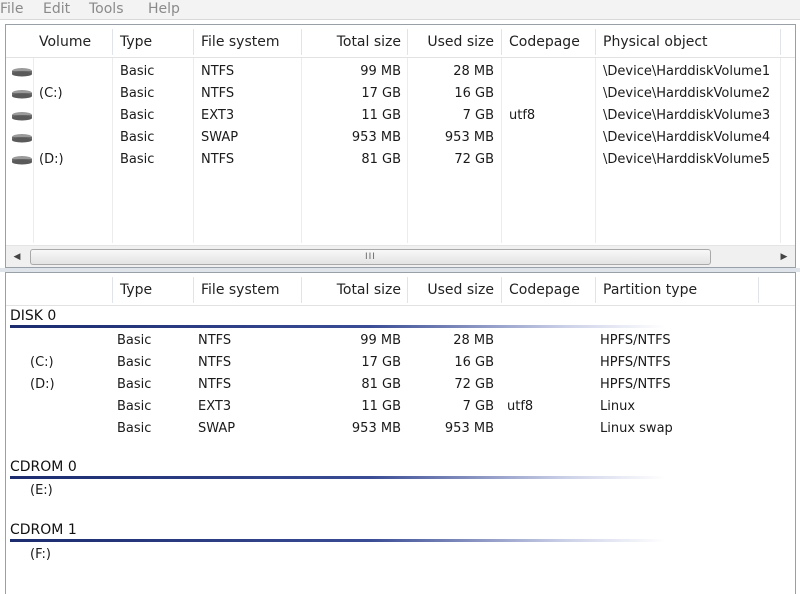 This screenshot has width=800, height=594. Describe the element at coordinates (400, 491) in the screenshot. I see `partition-row: (E:)` at that location.